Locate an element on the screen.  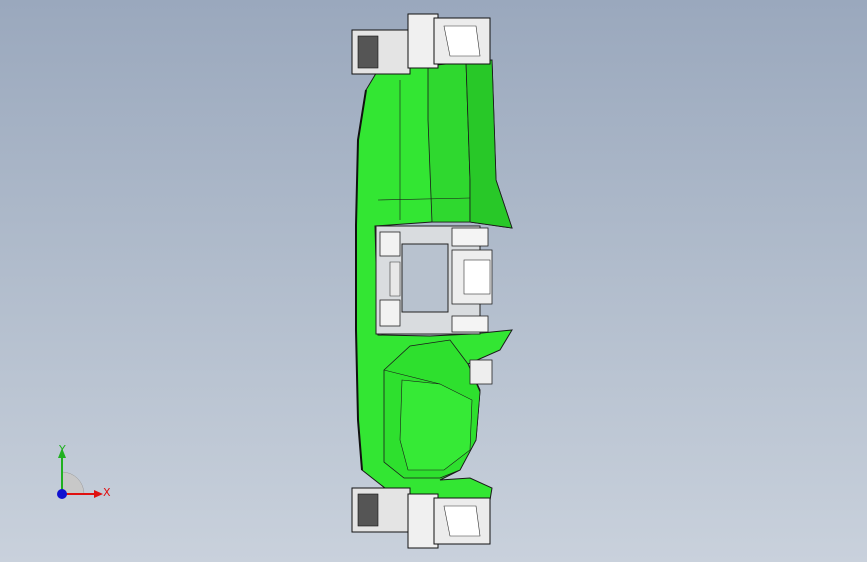
clip-upper-left is located at coordinates (390, 244).